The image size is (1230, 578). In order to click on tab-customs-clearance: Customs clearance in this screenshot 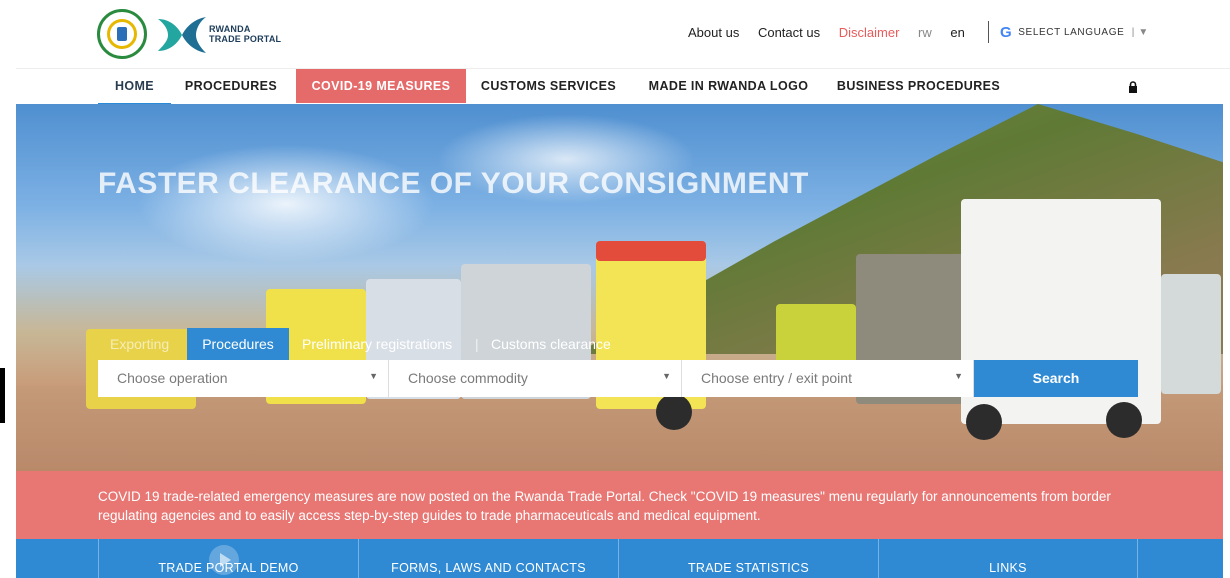, I will do `click(551, 344)`.